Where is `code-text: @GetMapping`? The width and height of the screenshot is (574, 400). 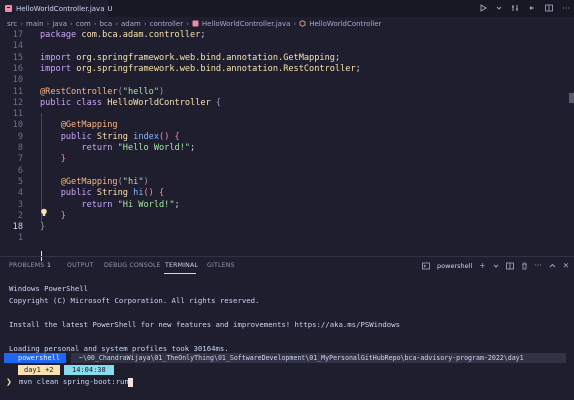 code-text: @GetMapping is located at coordinates (79, 125).